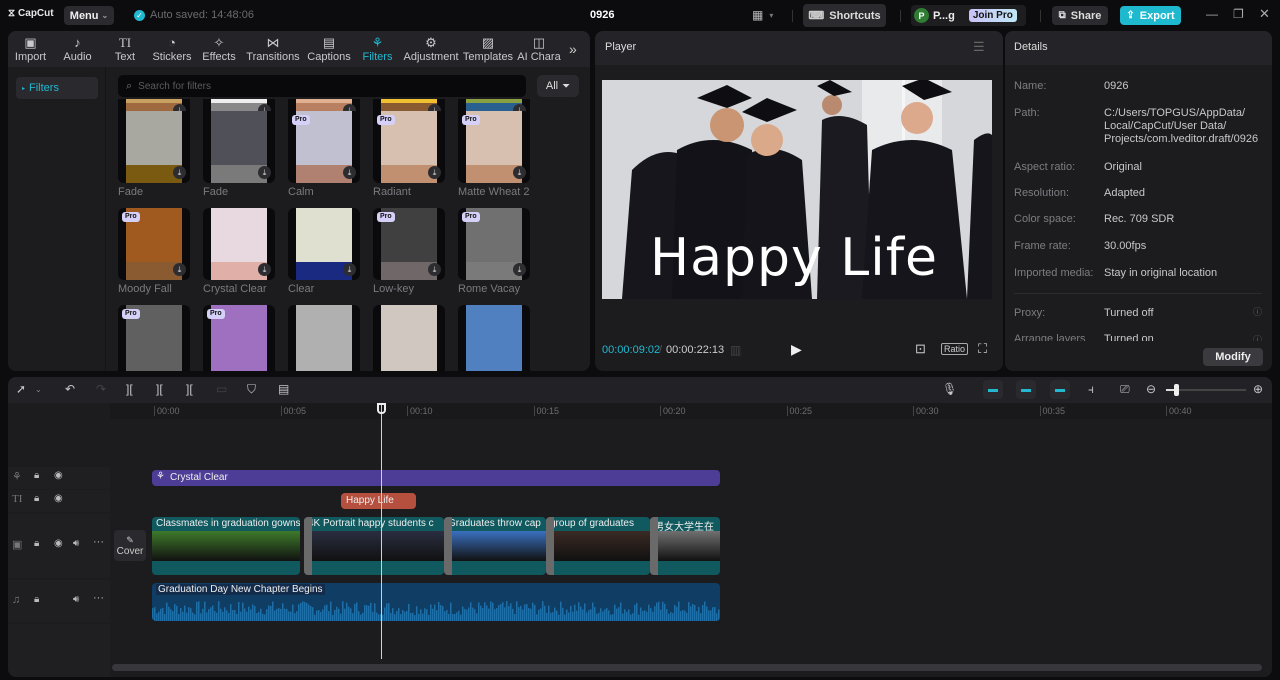  Describe the element at coordinates (221, 389) in the screenshot. I see `delete-icon: ▭` at that location.